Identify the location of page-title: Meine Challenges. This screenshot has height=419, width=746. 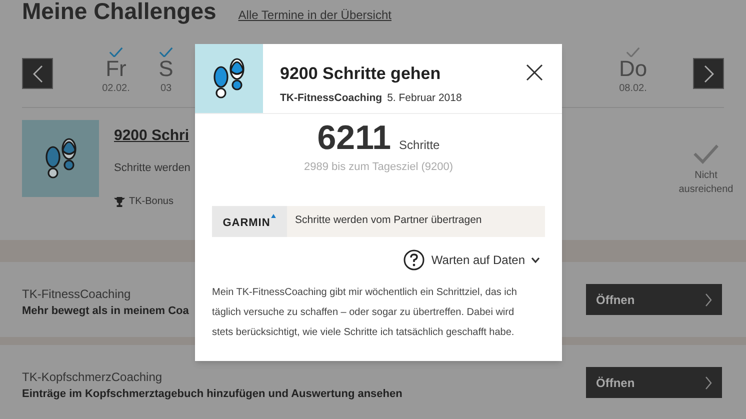
(119, 13).